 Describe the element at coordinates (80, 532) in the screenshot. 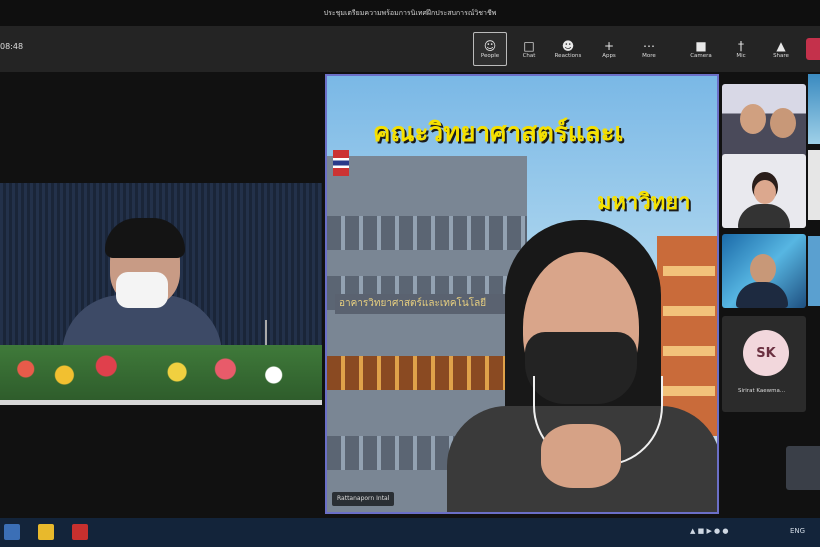

I see `app-icon` at that location.